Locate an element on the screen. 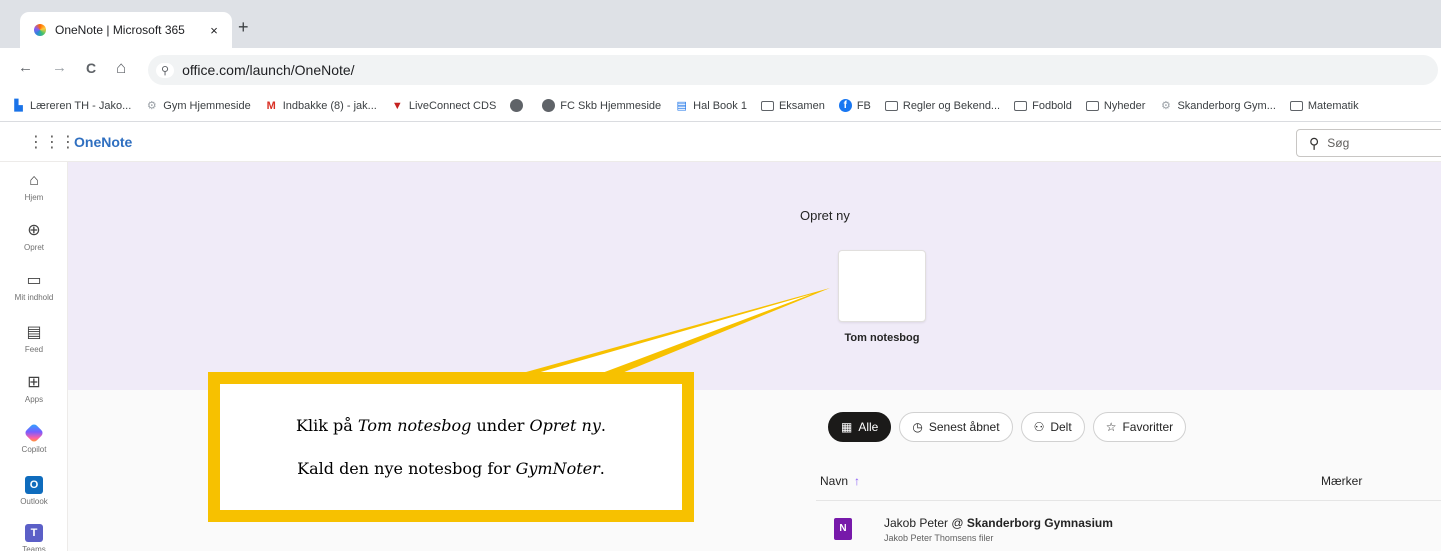 The width and height of the screenshot is (1441, 551). callout-line-1: Klik på Tom notesbog under Opret ny. is located at coordinates (451, 425).